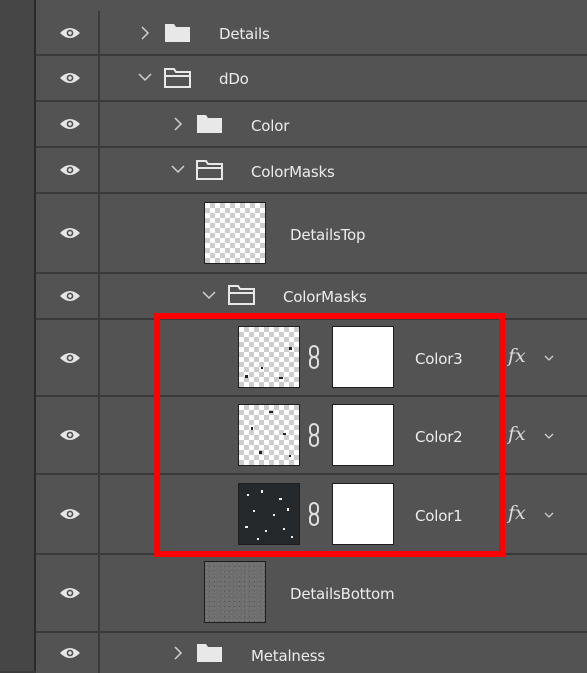  What do you see at coordinates (234, 79) in the screenshot?
I see `layer-name: dDo` at bounding box center [234, 79].